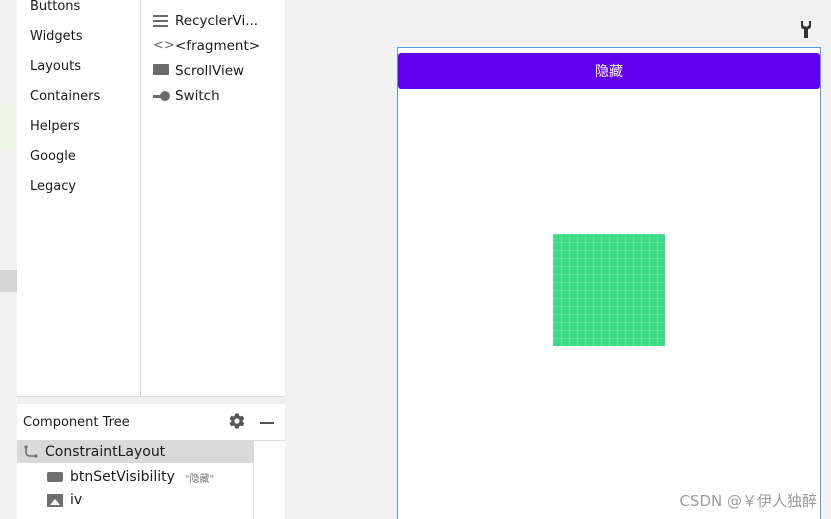 The image size is (831, 519). I want to click on category-containers: Containers, so click(65, 97).